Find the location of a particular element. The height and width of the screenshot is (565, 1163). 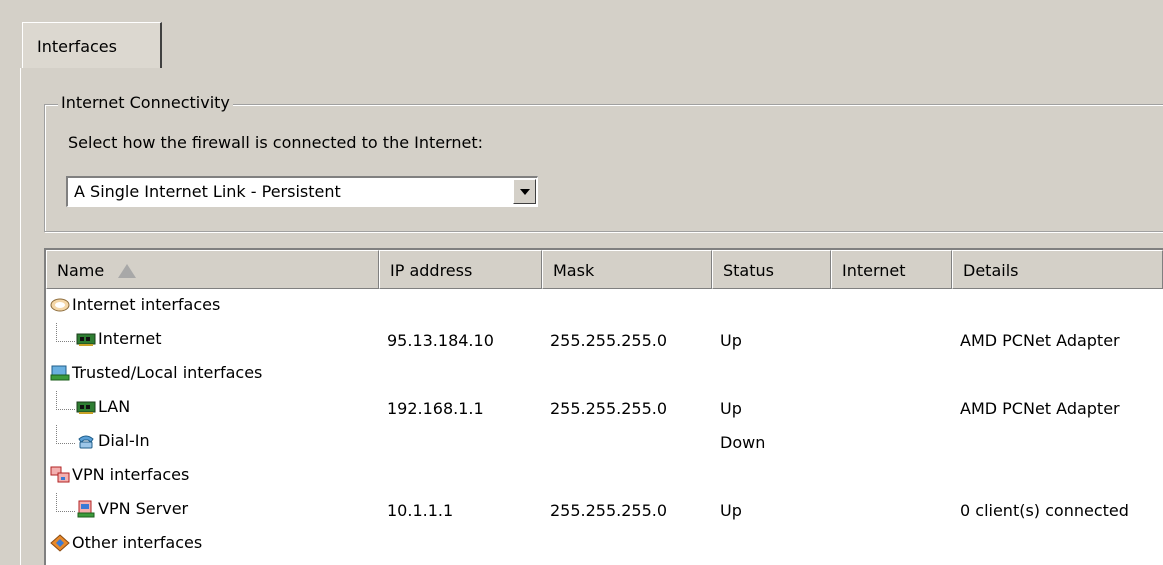

dropdown-button is located at coordinates (524, 191).